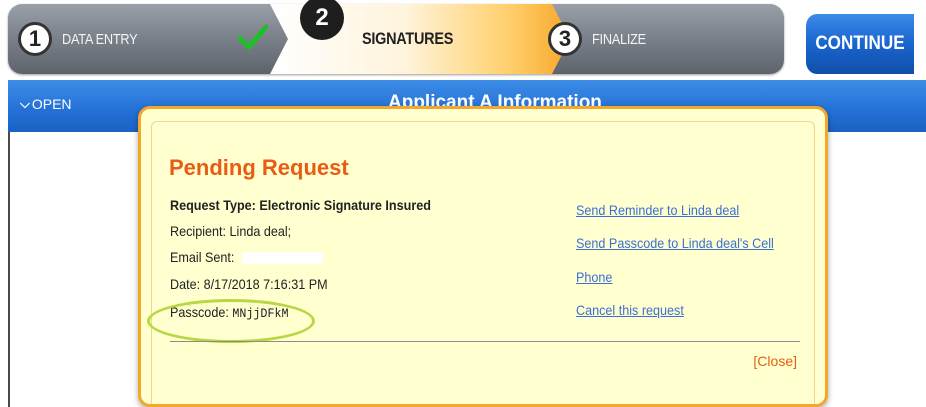 The width and height of the screenshot is (926, 407). Describe the element at coordinates (408, 38) in the screenshot. I see `step-label: SIGNATURES` at that location.